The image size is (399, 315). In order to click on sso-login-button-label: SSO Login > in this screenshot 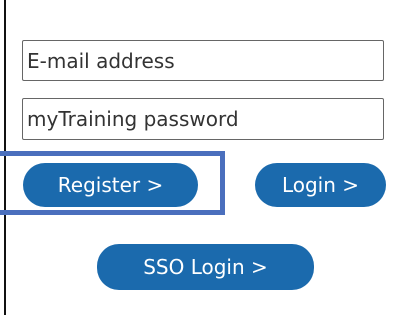, I will do `click(205, 267)`.